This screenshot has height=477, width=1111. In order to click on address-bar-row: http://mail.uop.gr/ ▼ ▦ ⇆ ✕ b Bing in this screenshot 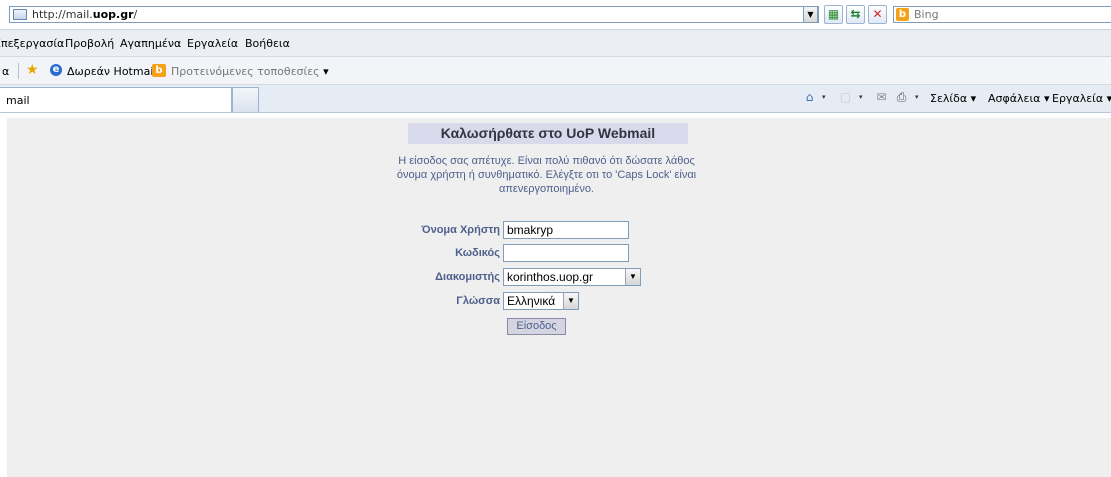, I will do `click(555, 15)`.